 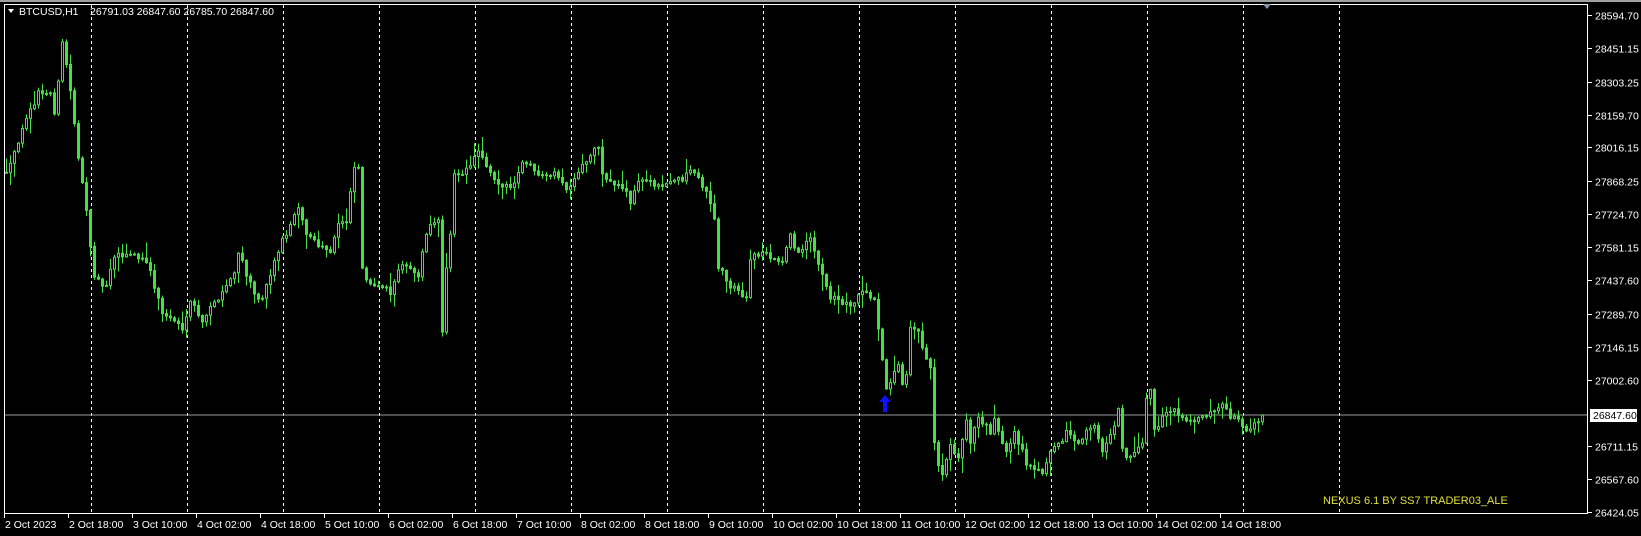 I want to click on time-tick-label: 4 Oct 18:00, so click(x=288, y=525).